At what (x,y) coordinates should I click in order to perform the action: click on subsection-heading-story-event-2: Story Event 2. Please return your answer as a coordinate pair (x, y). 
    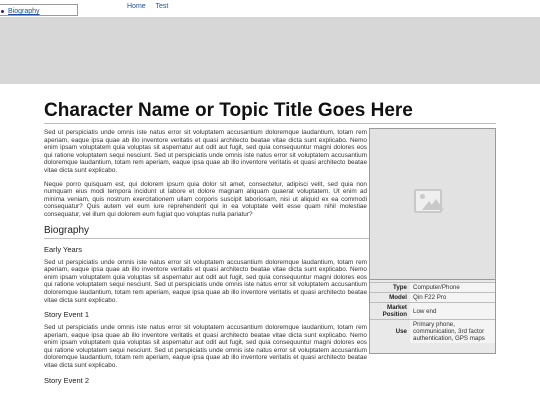
    Looking at the image, I should click on (67, 380).